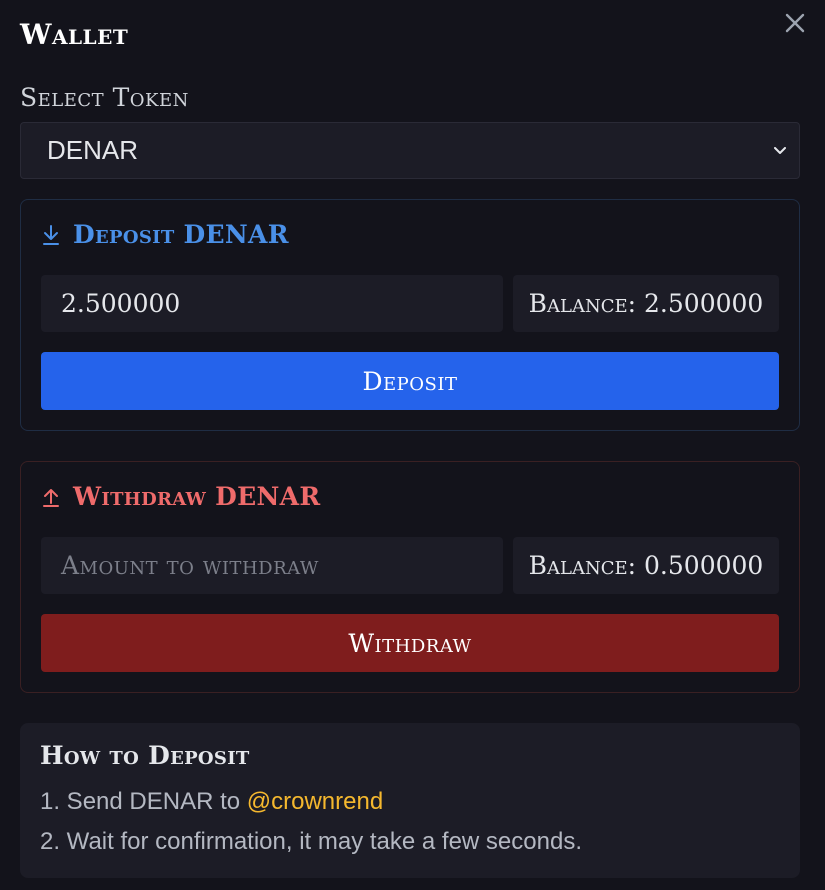 The height and width of the screenshot is (890, 825). I want to click on step-1-text: 1. Send DENAR to, so click(143, 801).